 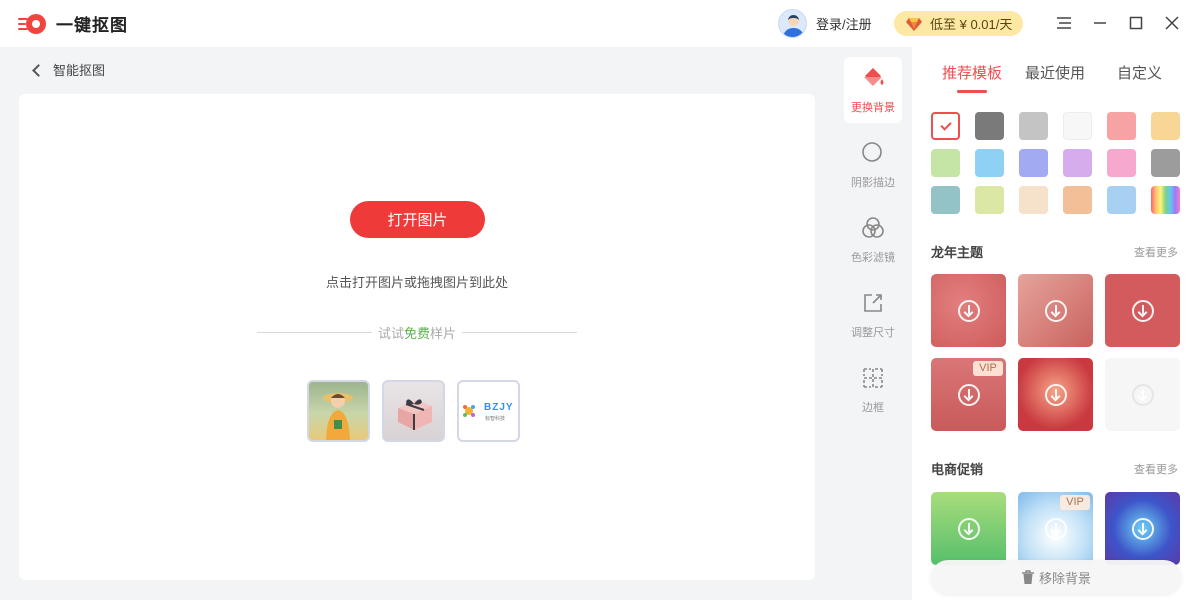 What do you see at coordinates (971, 24) in the screenshot?
I see `vip-price-label: 低至 ¥ 0.01/天` at bounding box center [971, 24].